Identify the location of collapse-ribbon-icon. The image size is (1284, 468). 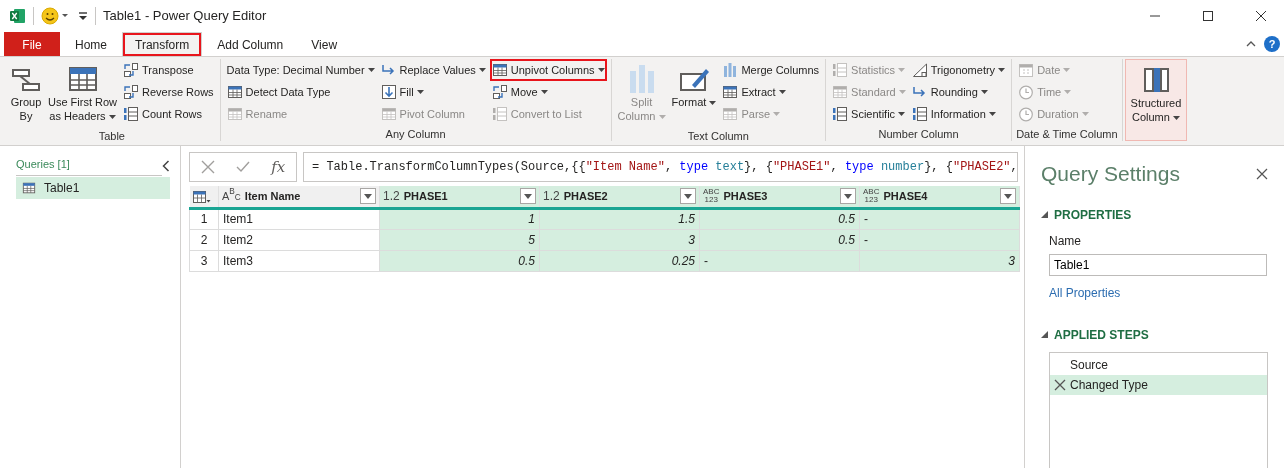
(1251, 44).